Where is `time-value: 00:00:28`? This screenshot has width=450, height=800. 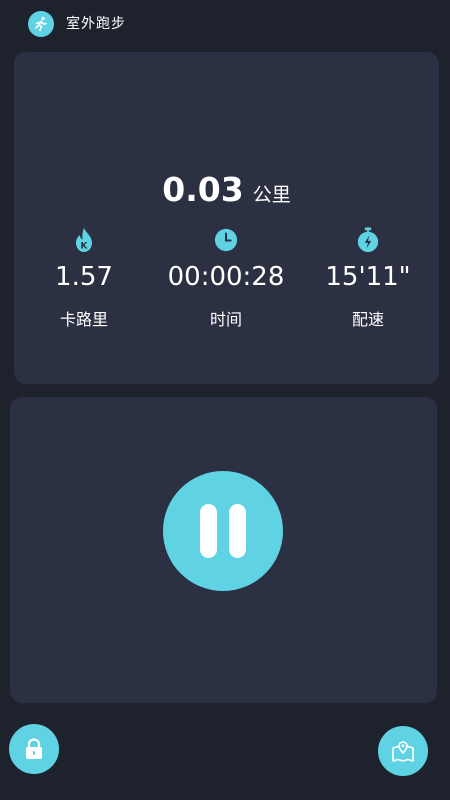 time-value: 00:00:28 is located at coordinates (226, 277).